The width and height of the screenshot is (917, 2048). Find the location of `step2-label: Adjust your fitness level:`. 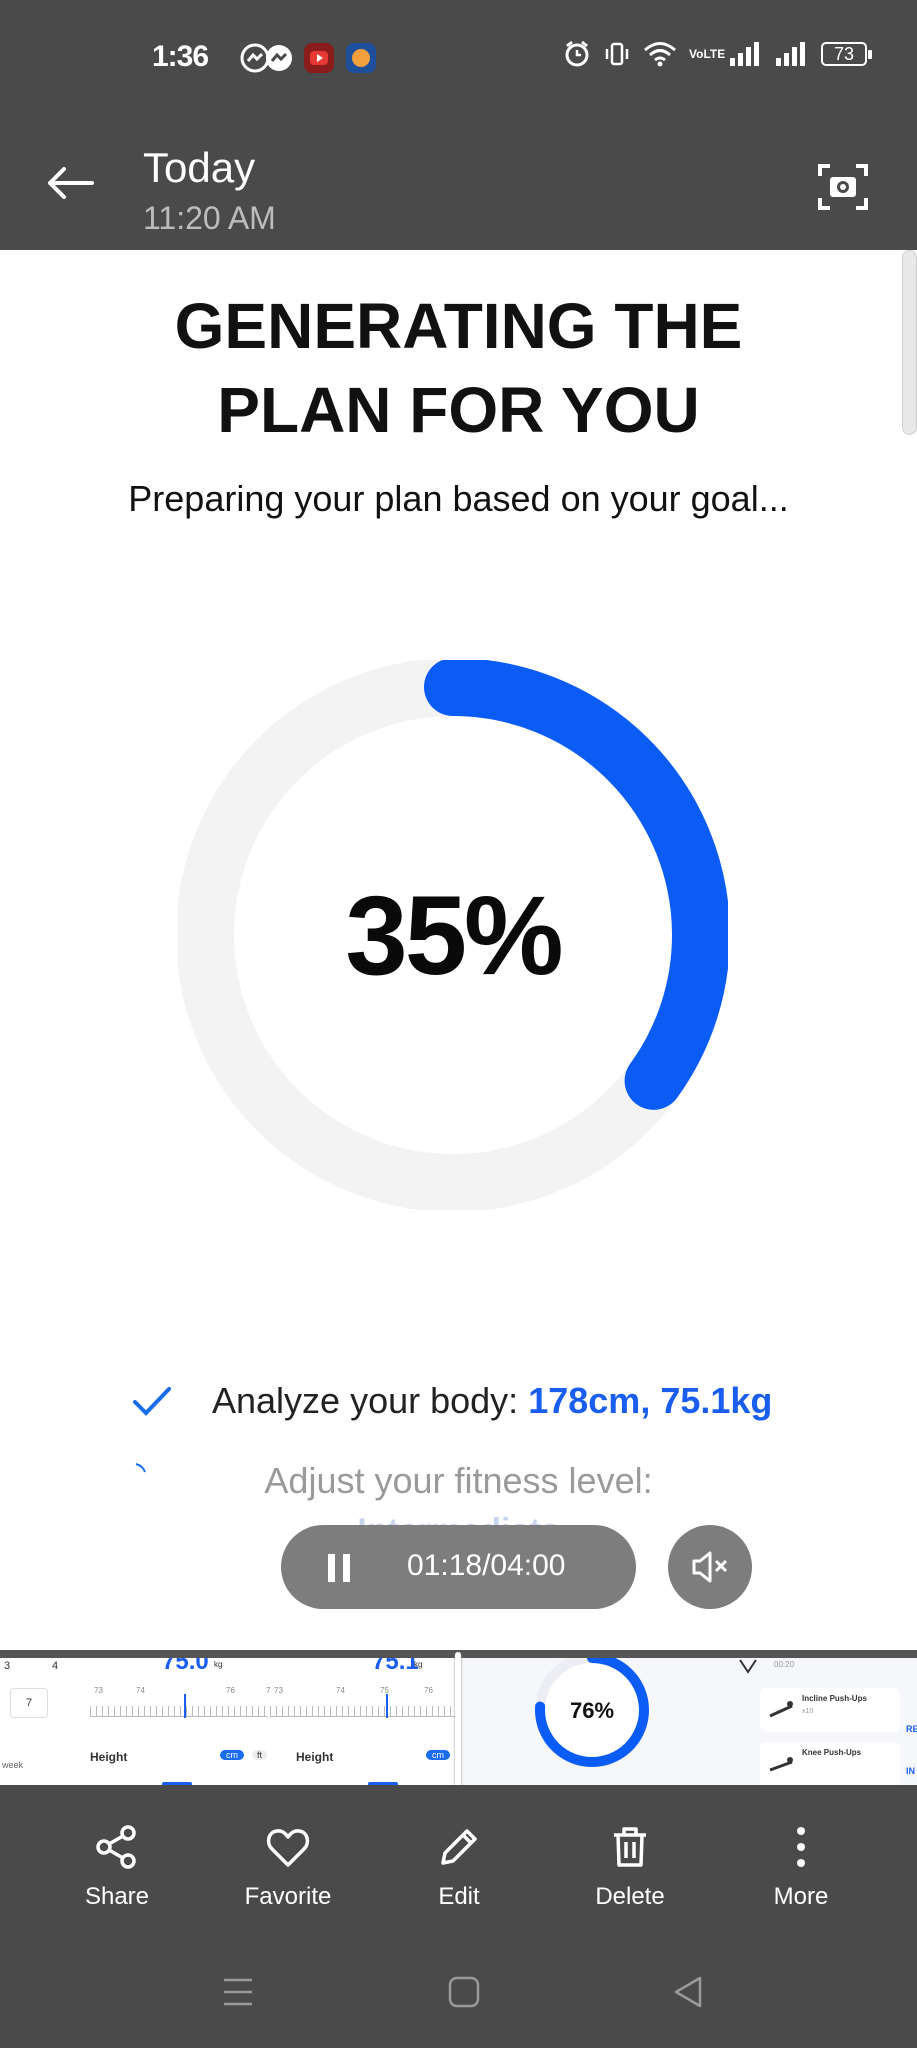

step2-label: Adjust your fitness level: is located at coordinates (458, 1480).